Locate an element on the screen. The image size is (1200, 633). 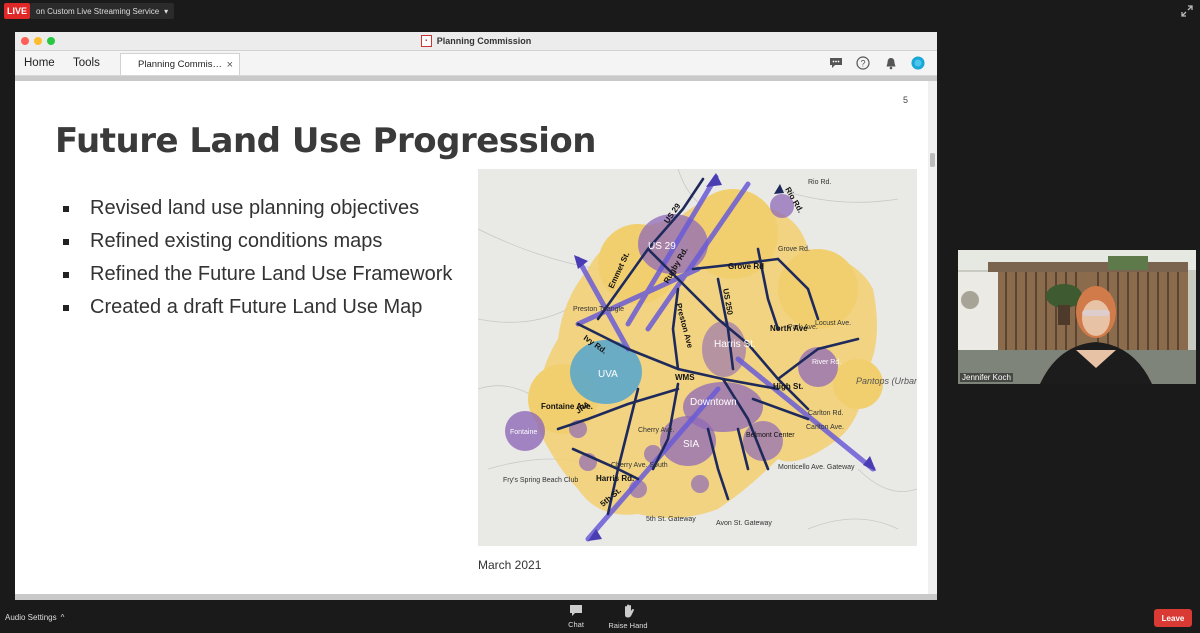
map-label: High St. is located at coordinates (788, 386).